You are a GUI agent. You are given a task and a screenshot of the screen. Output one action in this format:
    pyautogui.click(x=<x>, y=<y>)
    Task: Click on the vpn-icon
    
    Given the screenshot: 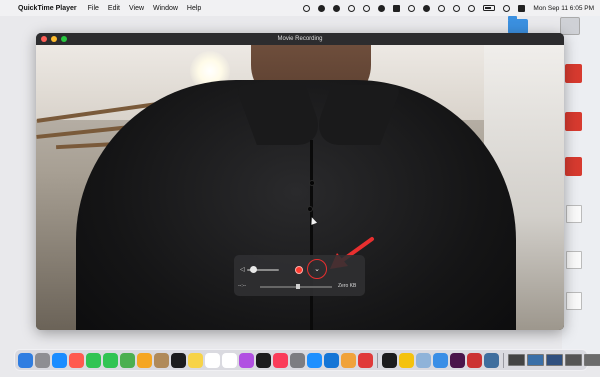 What is the action you would take?
    pyautogui.click(x=322, y=8)
    